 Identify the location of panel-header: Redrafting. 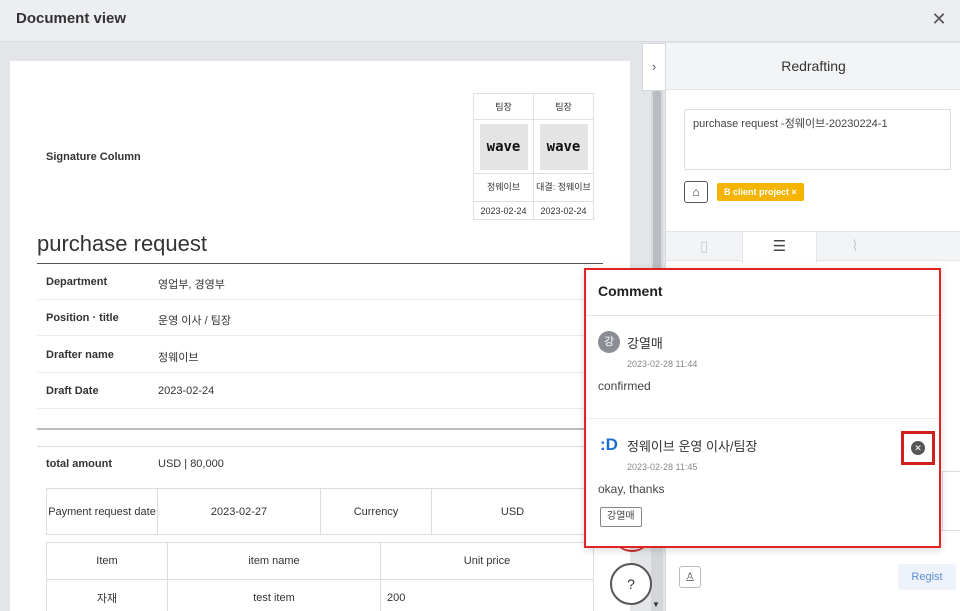
(813, 66).